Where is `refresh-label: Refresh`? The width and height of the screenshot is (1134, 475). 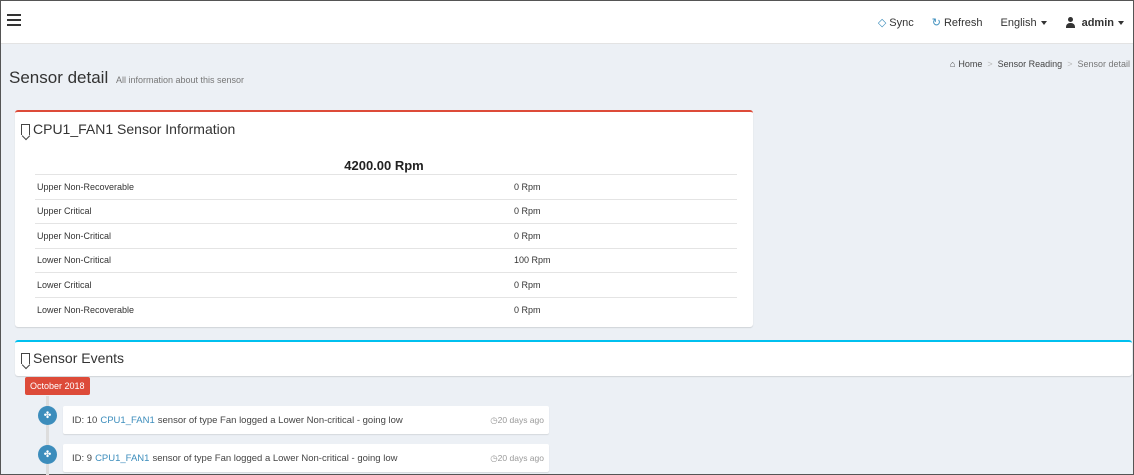
refresh-label: Refresh is located at coordinates (963, 22).